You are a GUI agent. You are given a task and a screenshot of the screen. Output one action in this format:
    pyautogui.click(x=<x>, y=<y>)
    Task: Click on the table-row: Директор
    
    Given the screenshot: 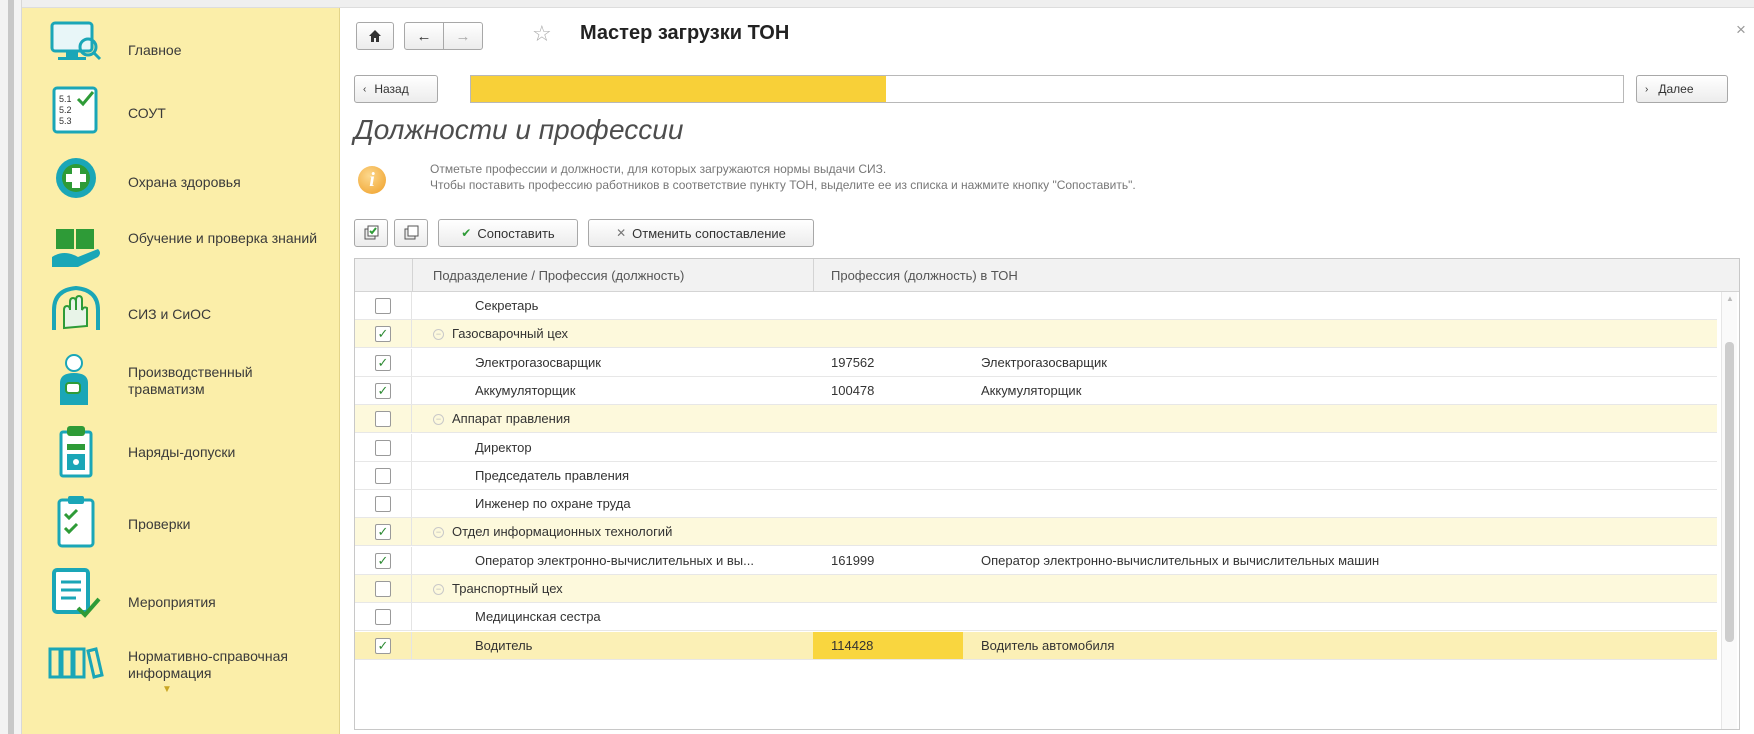 What is the action you would take?
    pyautogui.click(x=1036, y=447)
    